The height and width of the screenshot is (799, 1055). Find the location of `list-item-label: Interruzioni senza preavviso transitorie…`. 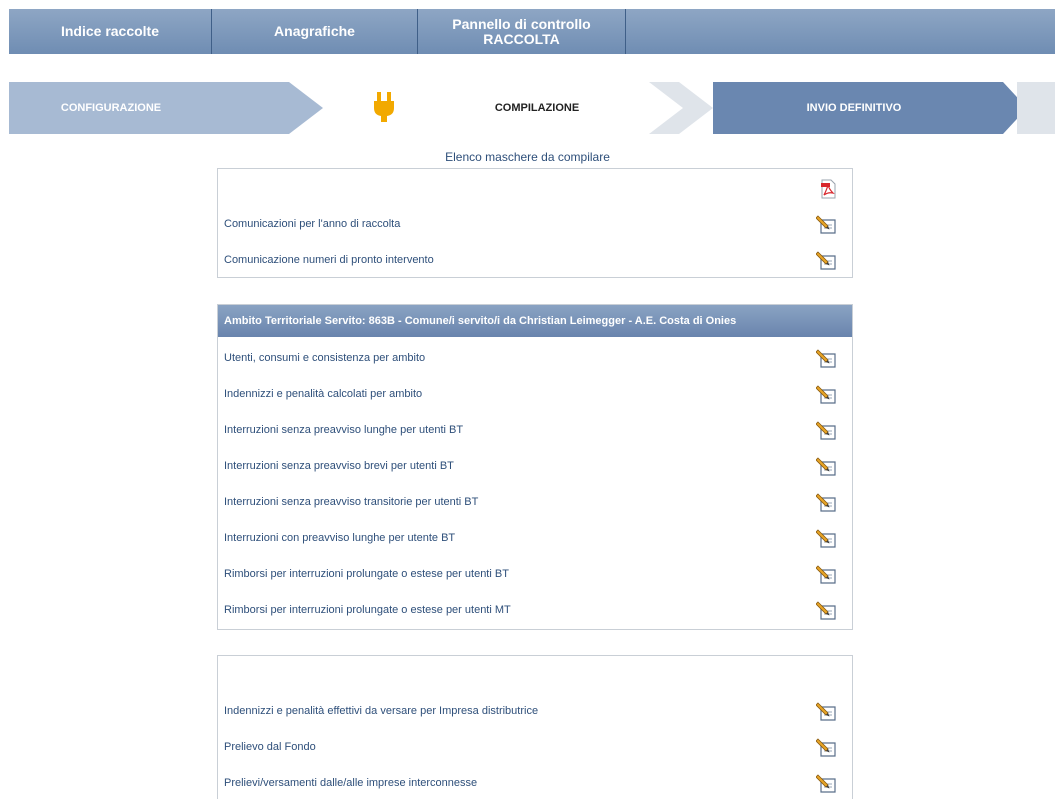

list-item-label: Interruzioni senza preavviso transitorie… is located at coordinates (351, 502).